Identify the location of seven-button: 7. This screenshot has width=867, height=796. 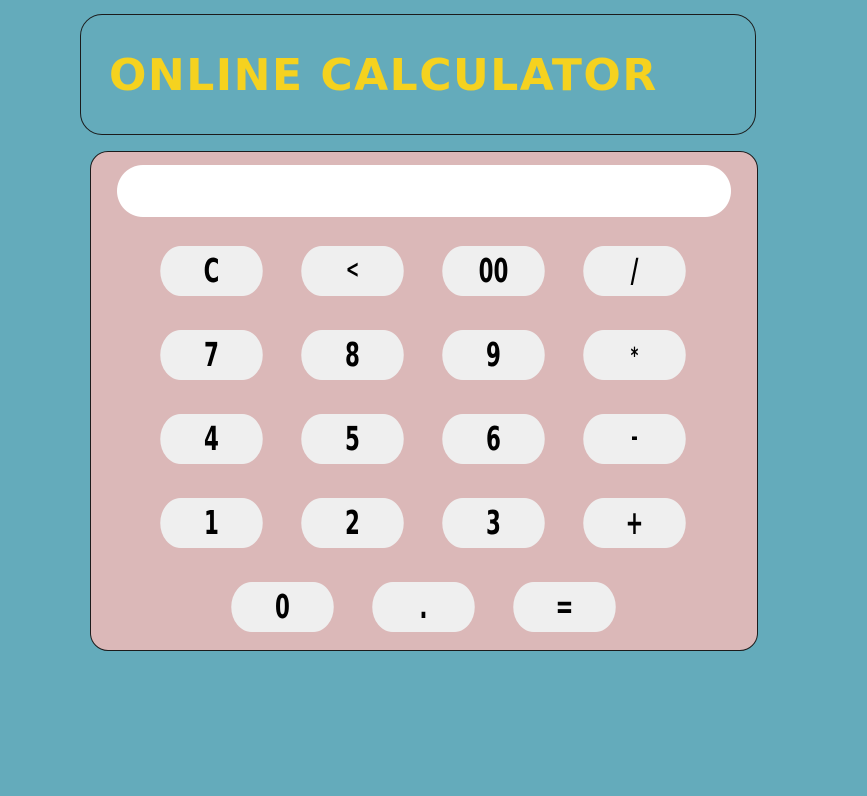
(211, 355).